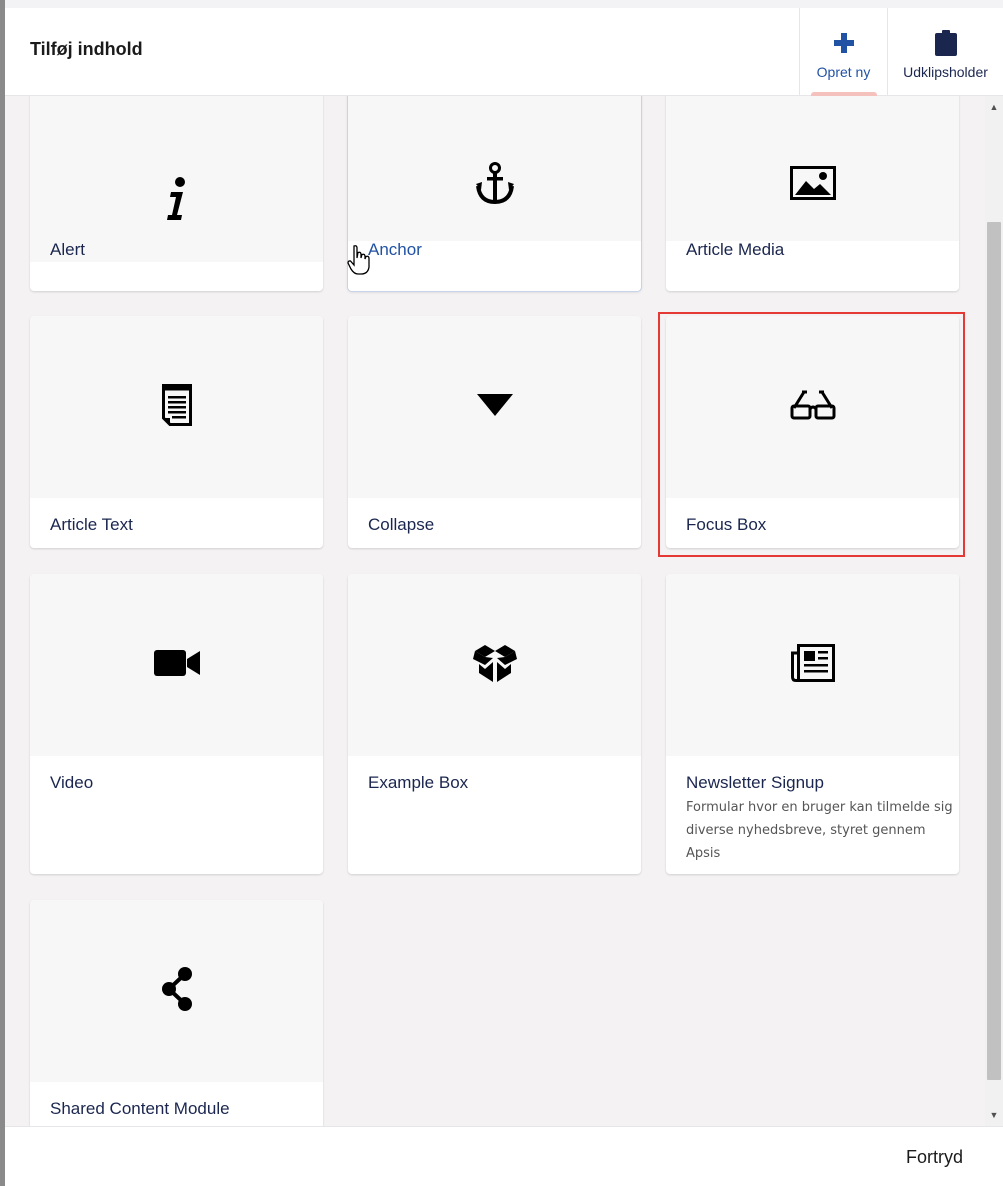 Image resolution: width=1003 pixels, height=1186 pixels. I want to click on card-title: Article Text, so click(91, 524).